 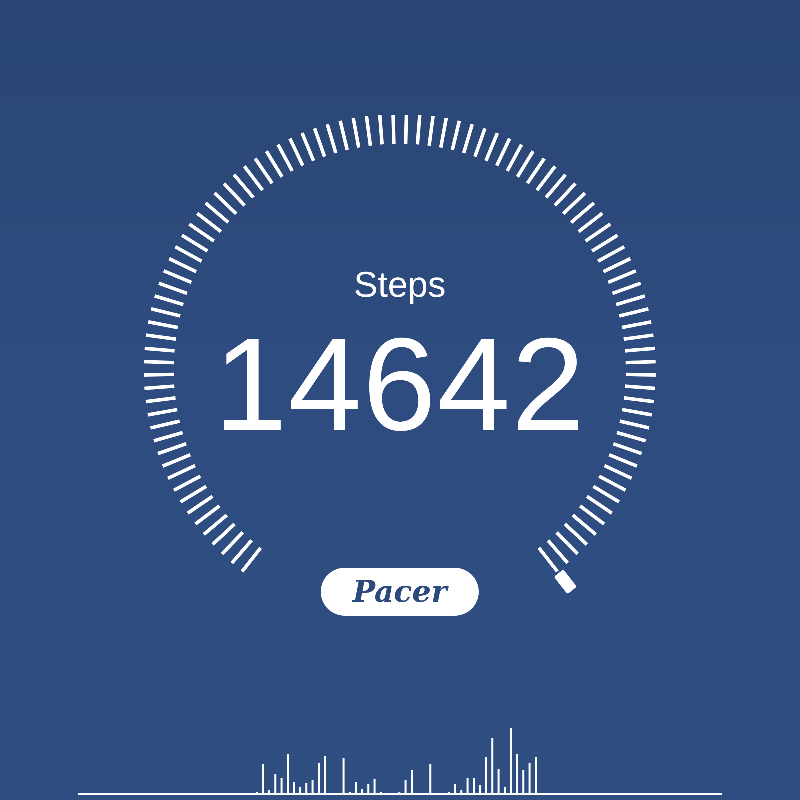 What do you see at coordinates (400, 285) in the screenshot?
I see `steps-label: Steps` at bounding box center [400, 285].